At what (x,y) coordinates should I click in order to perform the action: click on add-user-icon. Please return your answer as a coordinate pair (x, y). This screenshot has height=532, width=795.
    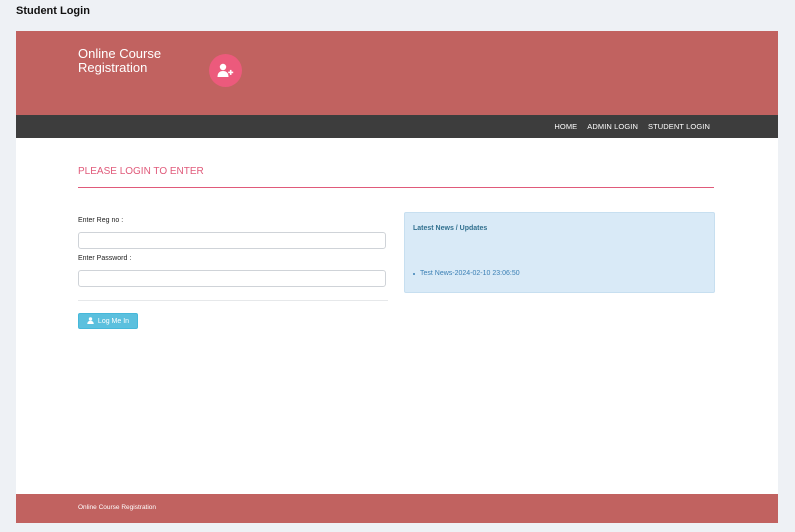
    Looking at the image, I should click on (225, 70).